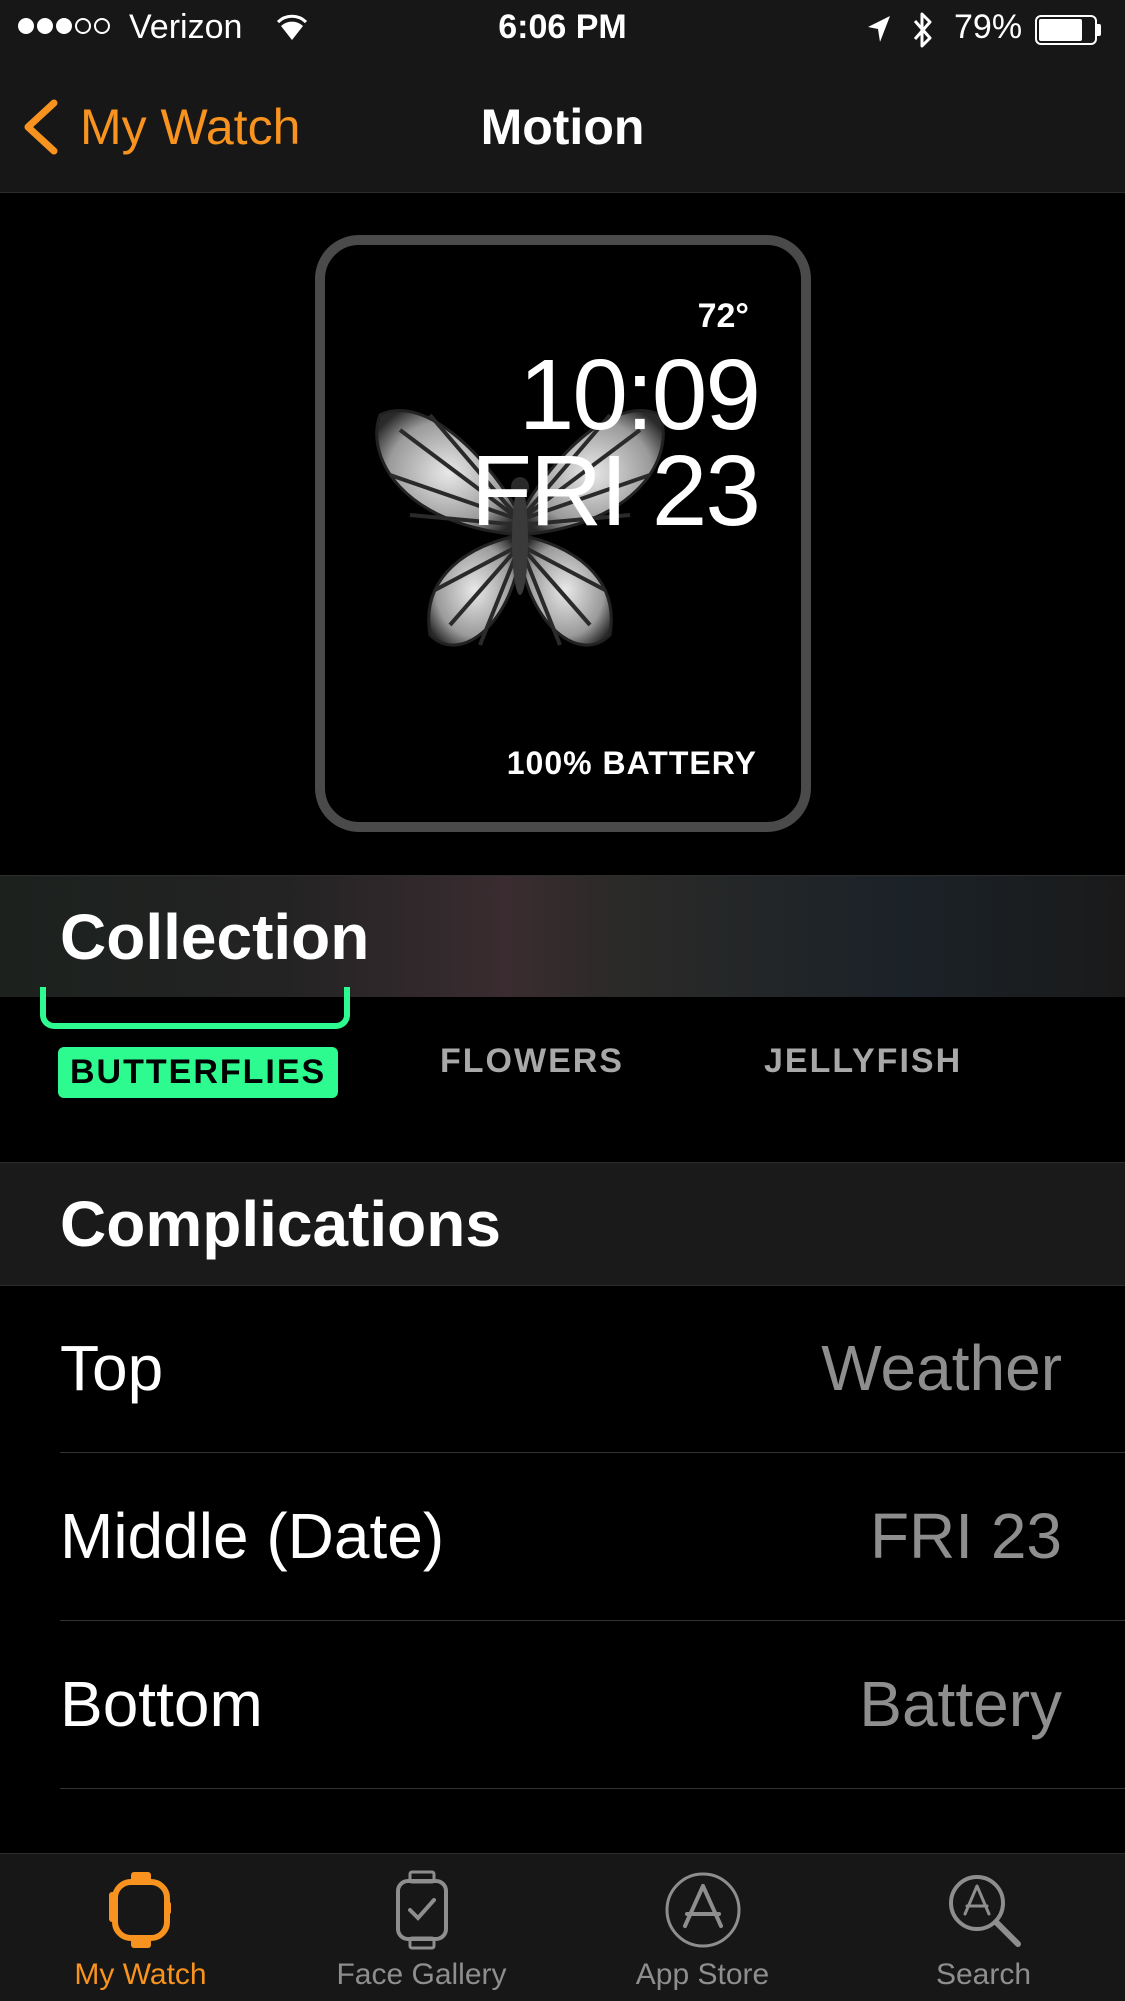  Describe the element at coordinates (421, 1974) in the screenshot. I see `tab-label: Face Gallery` at that location.